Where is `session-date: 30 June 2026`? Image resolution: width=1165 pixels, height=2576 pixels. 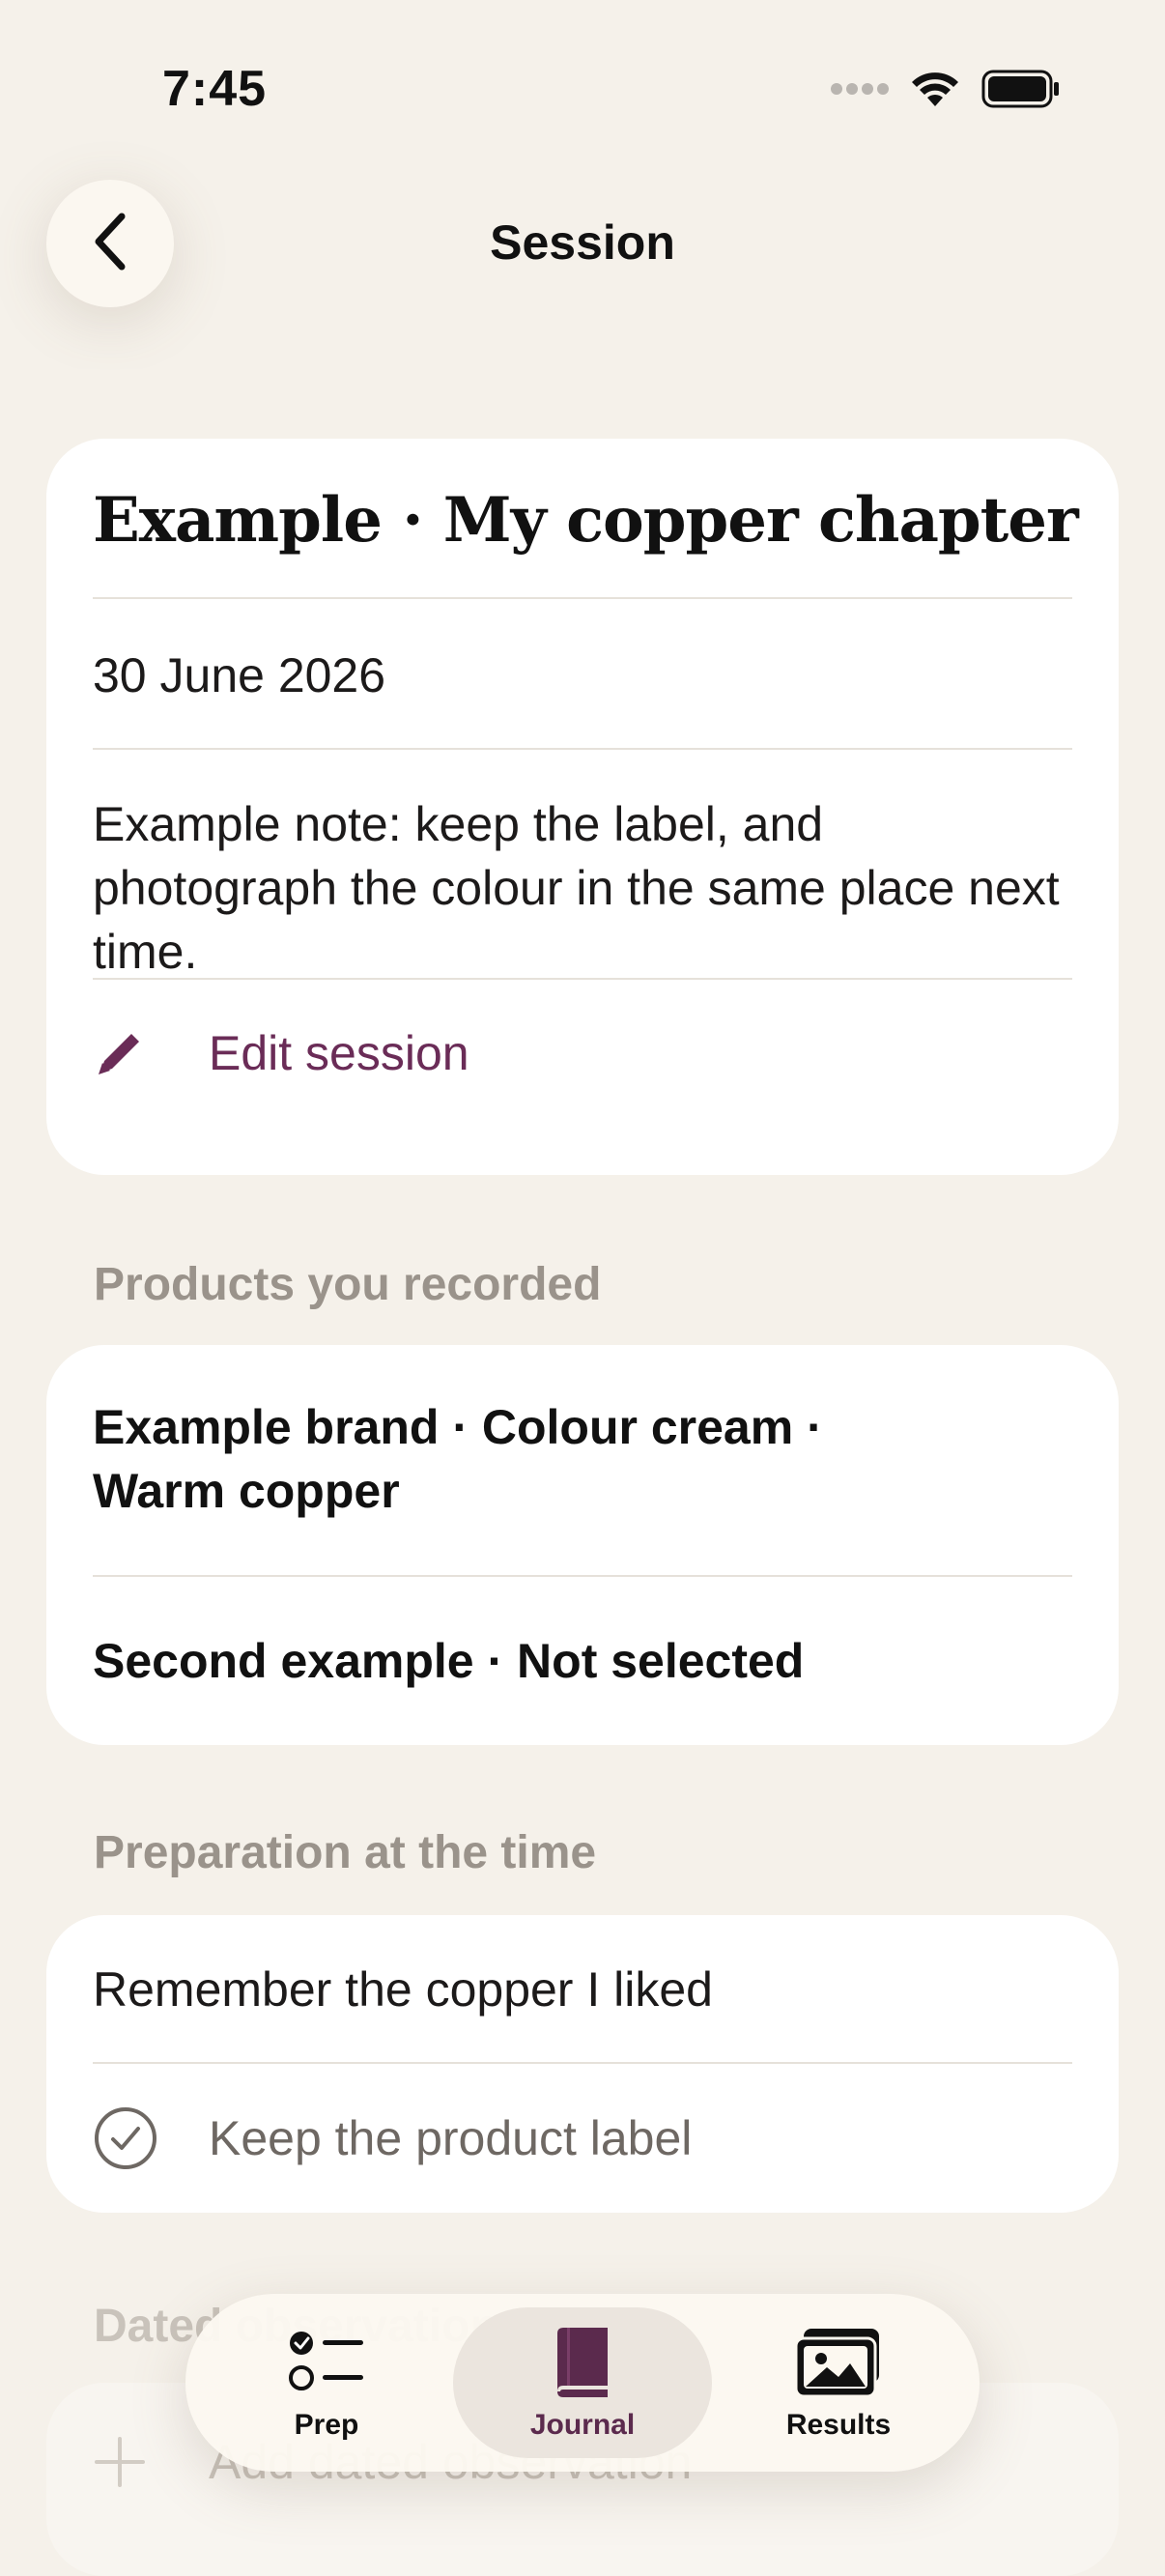
session-date: 30 June 2026 is located at coordinates (239, 675).